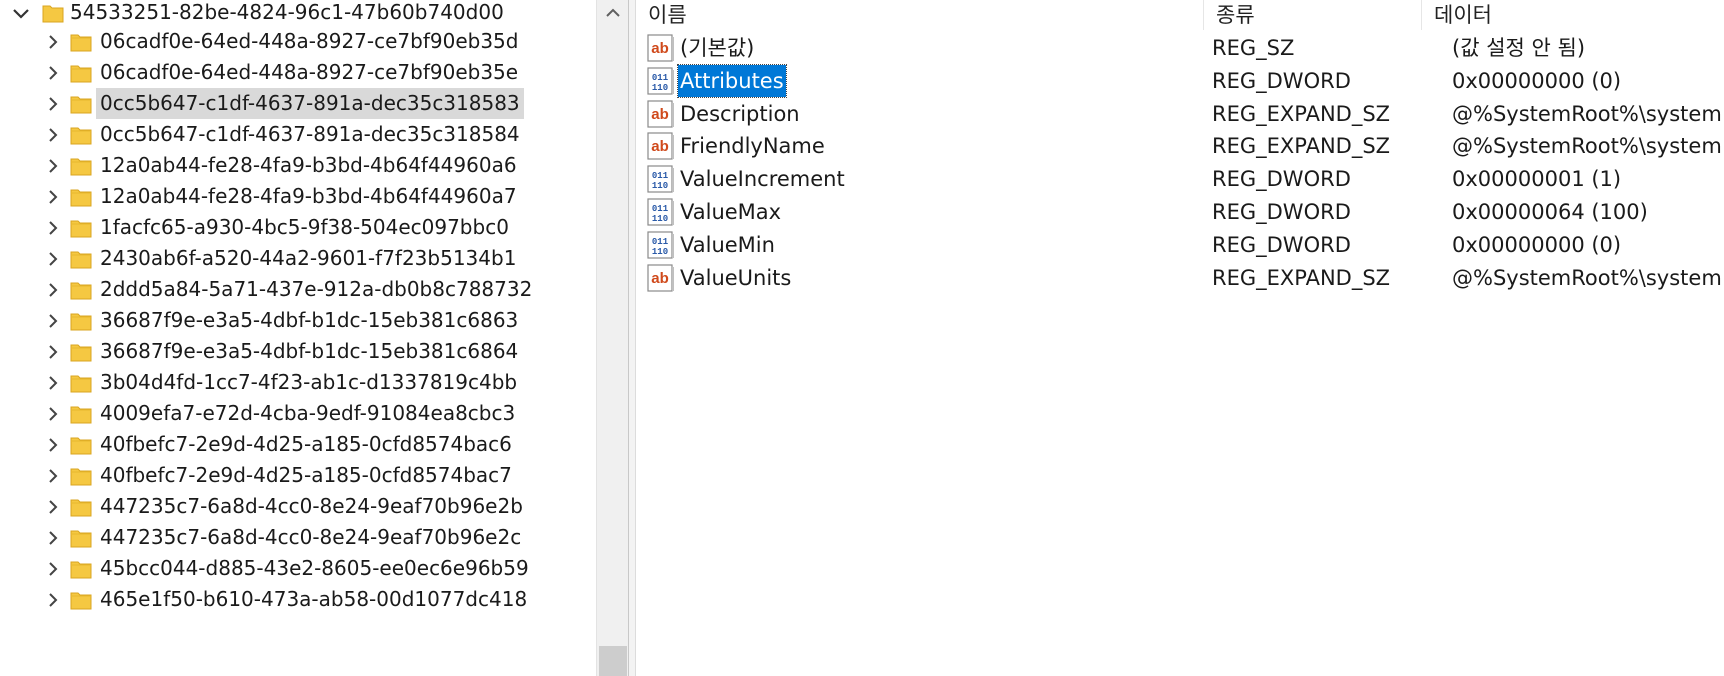  What do you see at coordinates (1180, 212) in the screenshot?
I see `value-row: 011 110 ValueMax REG_DWORD 0x00000064 (100)` at bounding box center [1180, 212].